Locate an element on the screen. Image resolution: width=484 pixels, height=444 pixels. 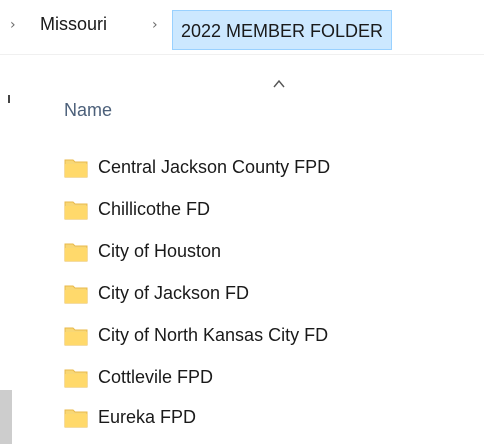
list-item: Eureka FPD is located at coordinates (269, 417).